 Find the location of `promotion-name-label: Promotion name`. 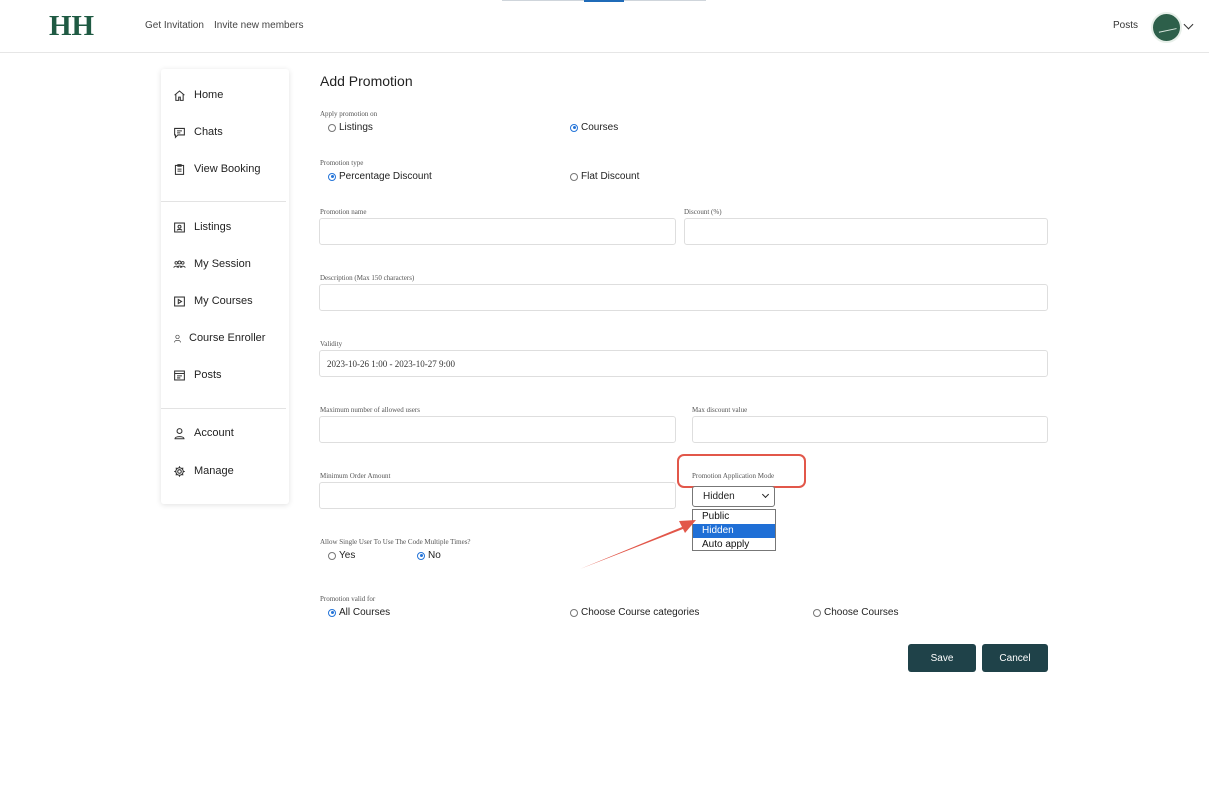

promotion-name-label: Promotion name is located at coordinates (343, 212).